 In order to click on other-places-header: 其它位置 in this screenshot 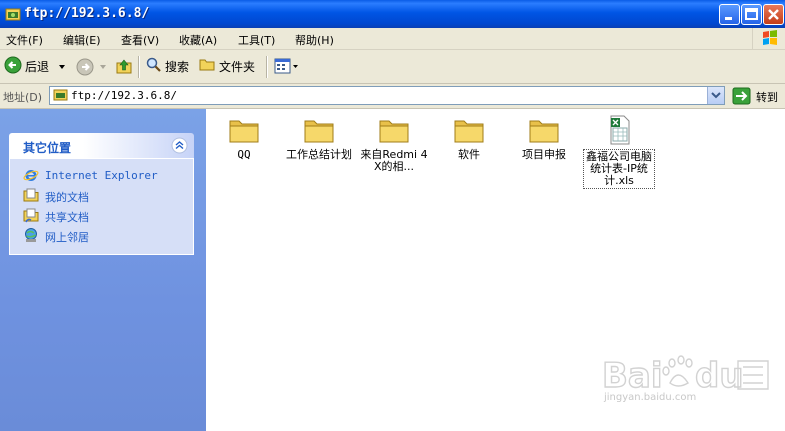, I will do `click(101, 145)`.